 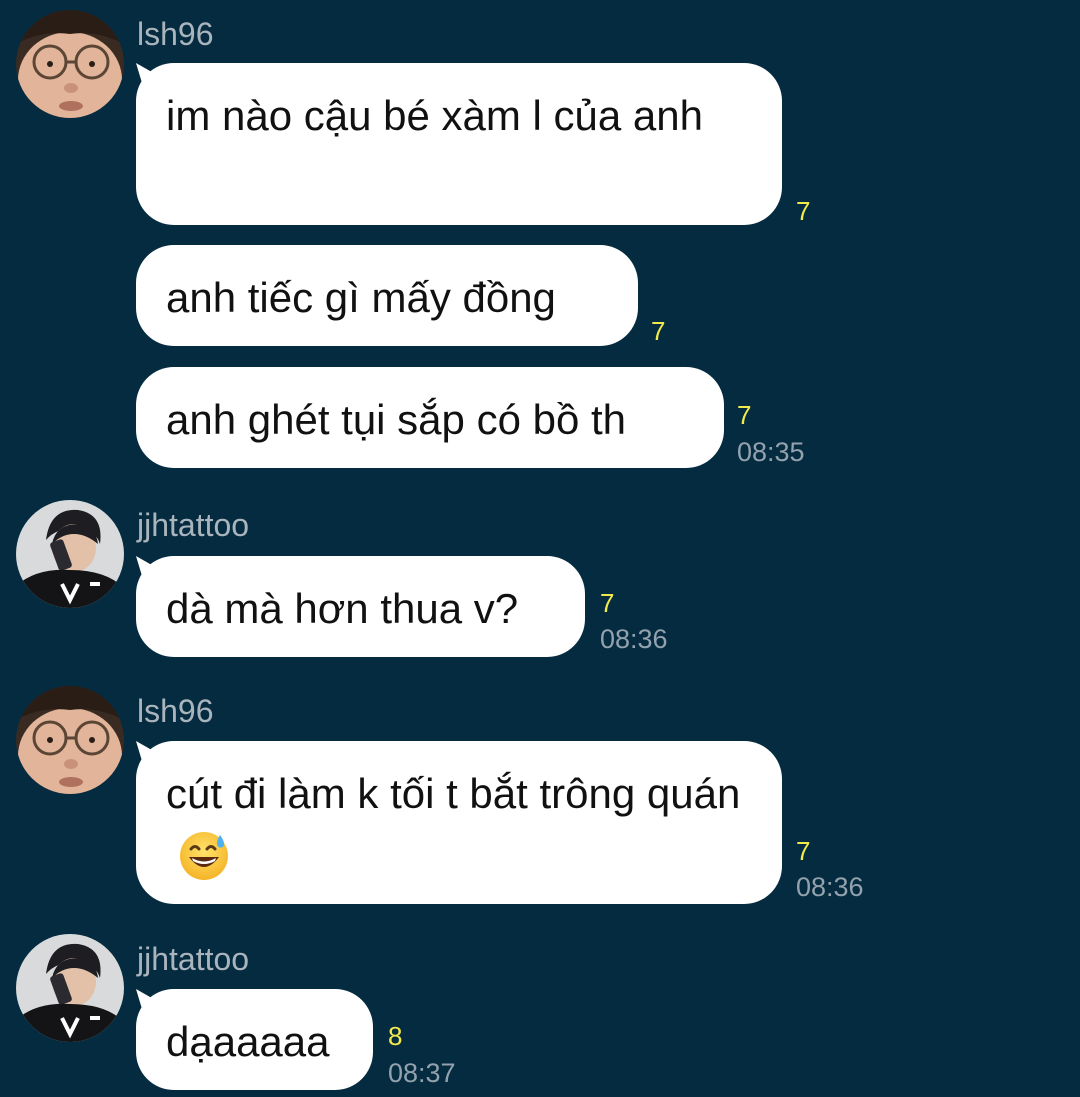 What do you see at coordinates (395, 1036) in the screenshot?
I see `unread-count: 8` at bounding box center [395, 1036].